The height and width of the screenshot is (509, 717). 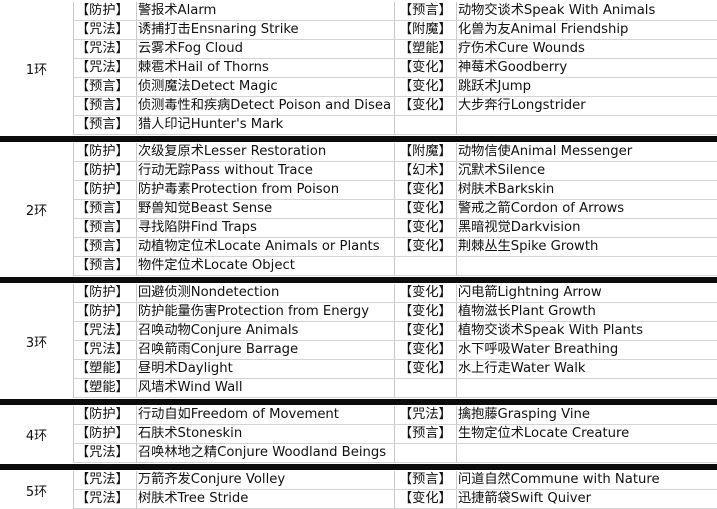 What do you see at coordinates (395, 369) in the screenshot?
I see `spell-row: 【塑能】 昼明术Daylight 【变化】 水上行走Water Walk` at bounding box center [395, 369].